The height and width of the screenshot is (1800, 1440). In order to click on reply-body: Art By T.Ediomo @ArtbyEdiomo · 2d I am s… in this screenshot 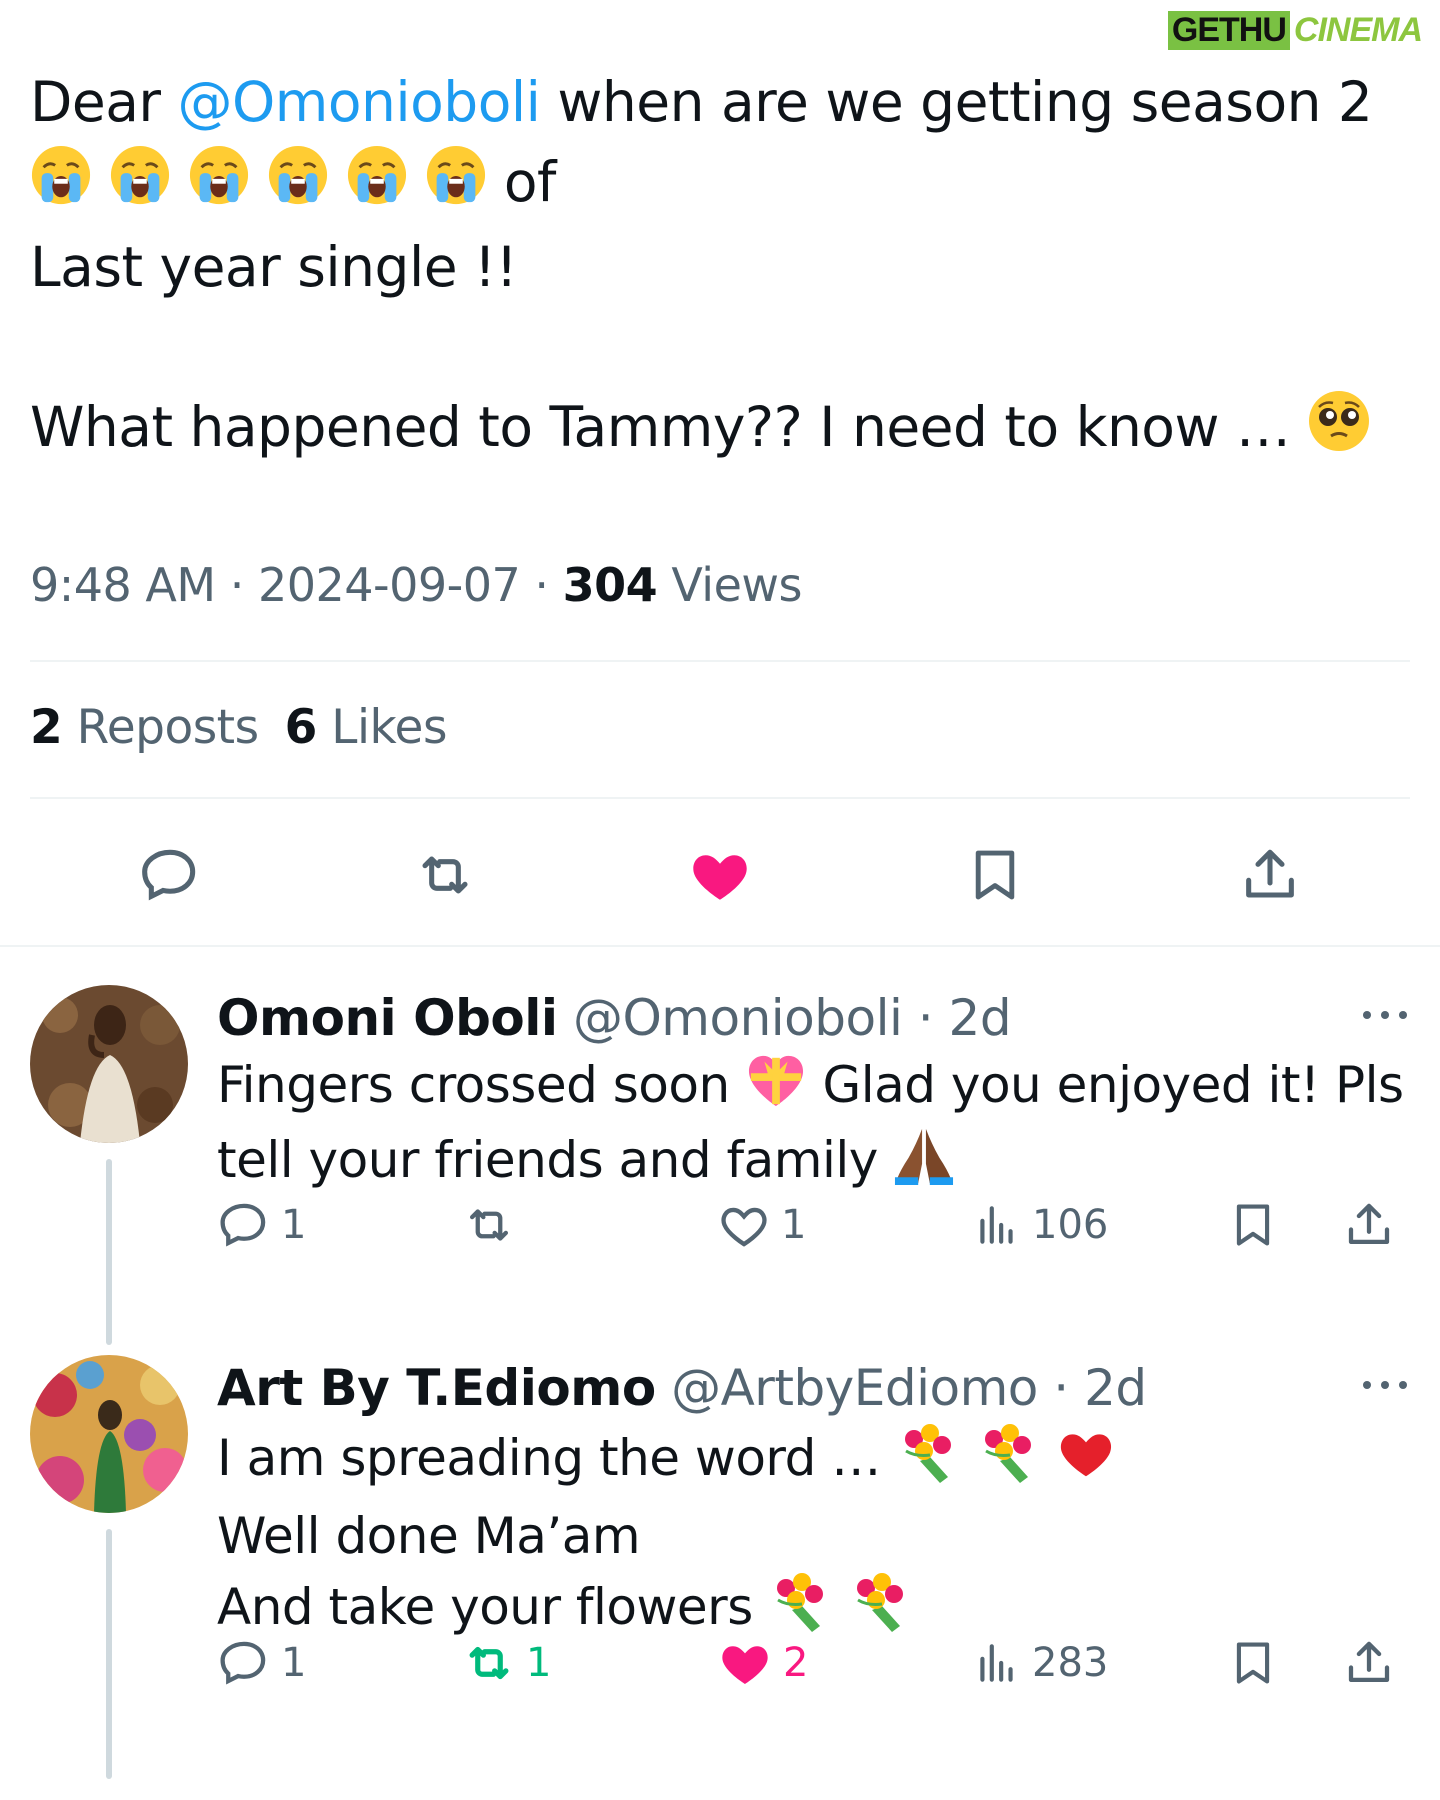, I will do `click(817, 1503)`.